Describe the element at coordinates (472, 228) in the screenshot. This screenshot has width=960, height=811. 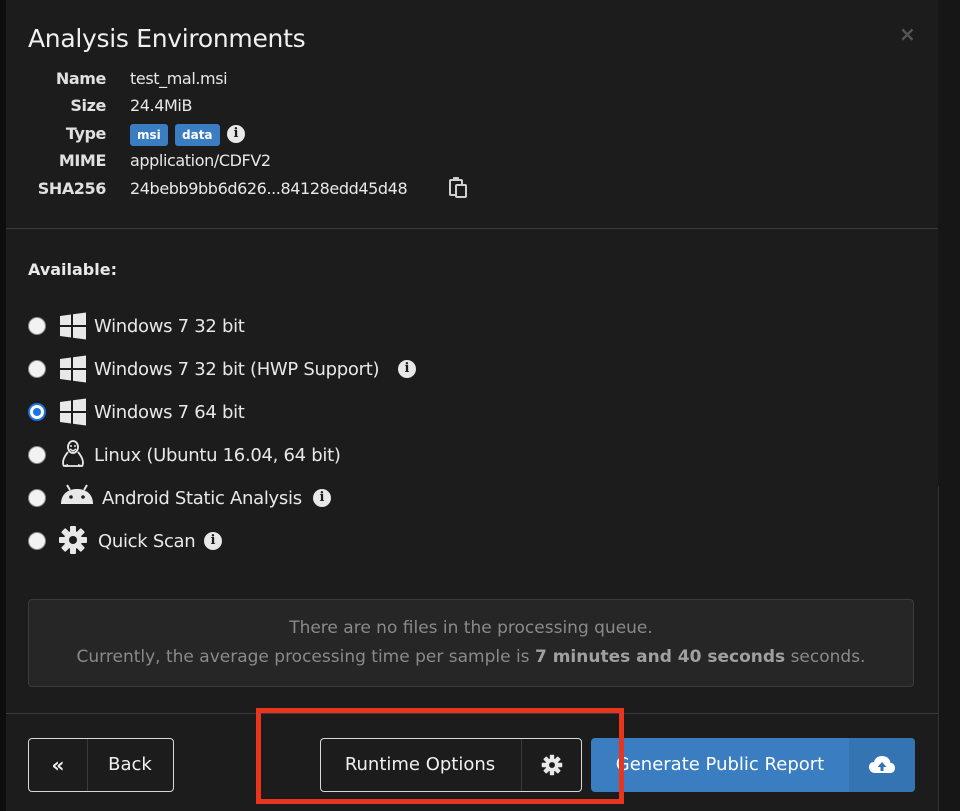
I see `divider` at that location.